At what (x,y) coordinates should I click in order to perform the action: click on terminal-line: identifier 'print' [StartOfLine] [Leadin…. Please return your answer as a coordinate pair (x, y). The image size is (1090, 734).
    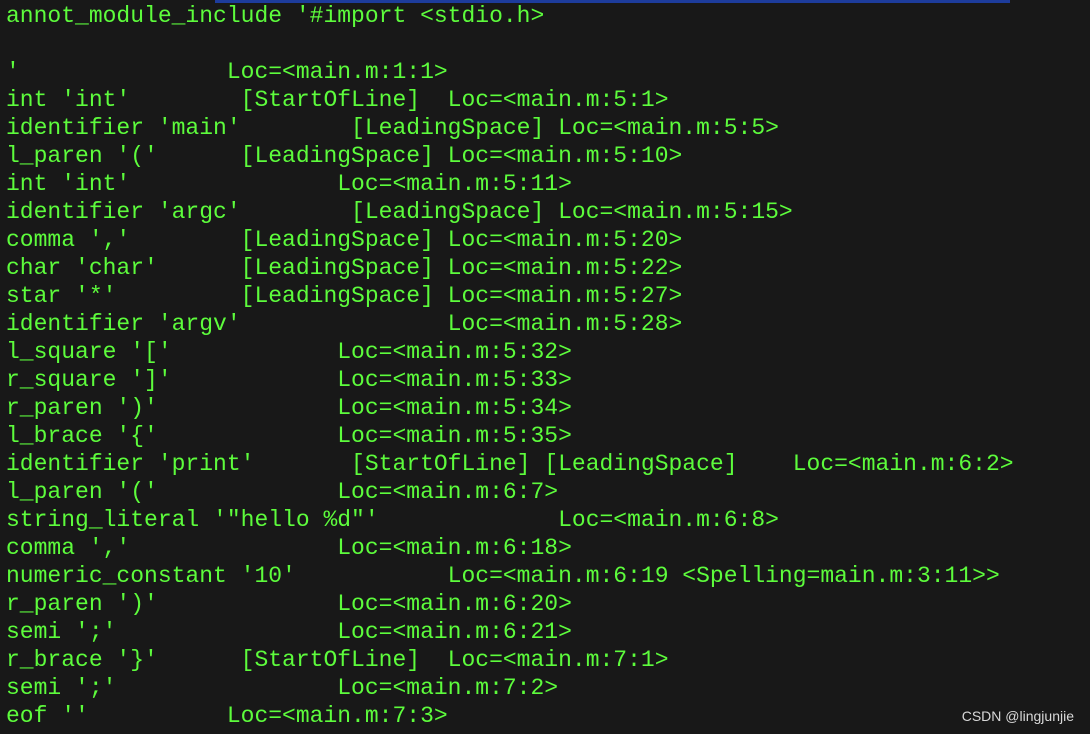
    Looking at the image, I should click on (510, 464).